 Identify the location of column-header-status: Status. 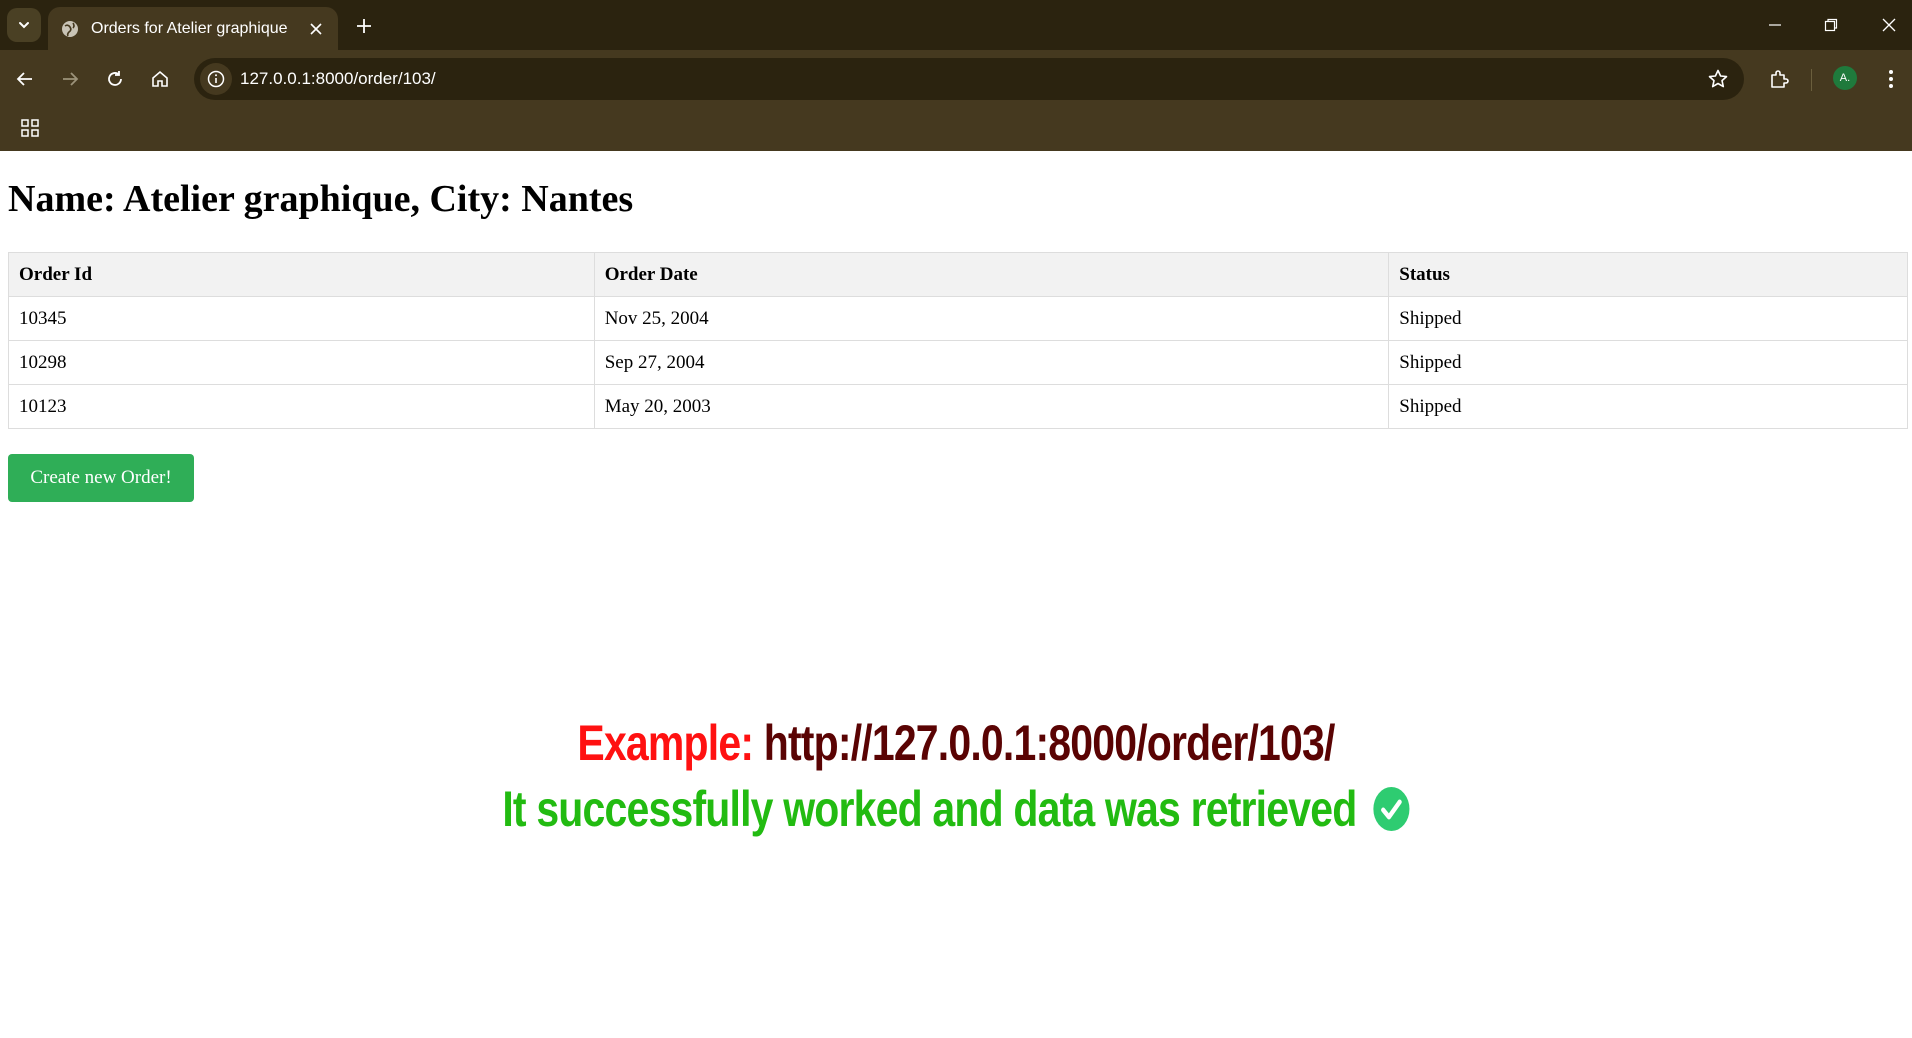
(1648, 274).